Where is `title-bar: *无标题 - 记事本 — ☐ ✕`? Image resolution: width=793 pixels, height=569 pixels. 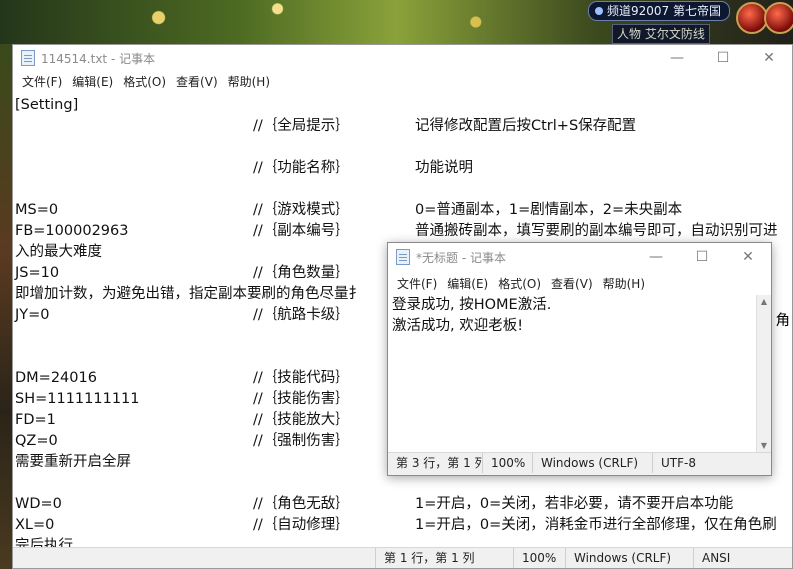
title-bar: *无标题 - 记事本 — ☐ ✕ is located at coordinates (579, 257).